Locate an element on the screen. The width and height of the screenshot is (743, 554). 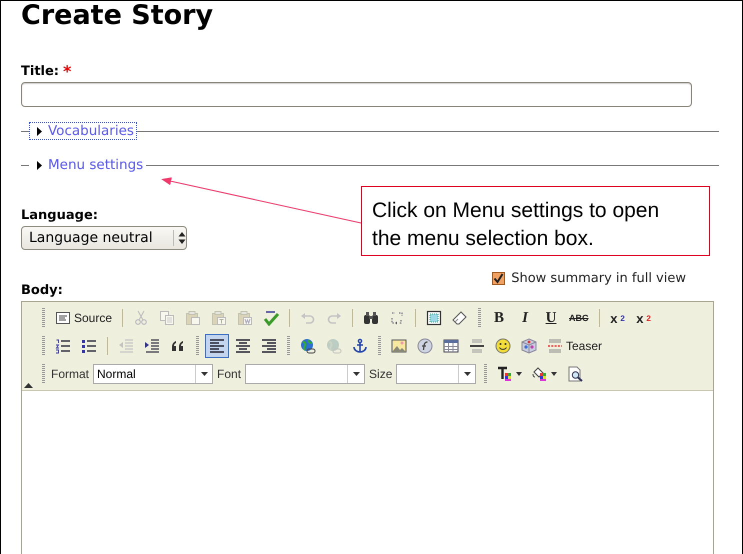
toolbar-button is located at coordinates (217, 346).